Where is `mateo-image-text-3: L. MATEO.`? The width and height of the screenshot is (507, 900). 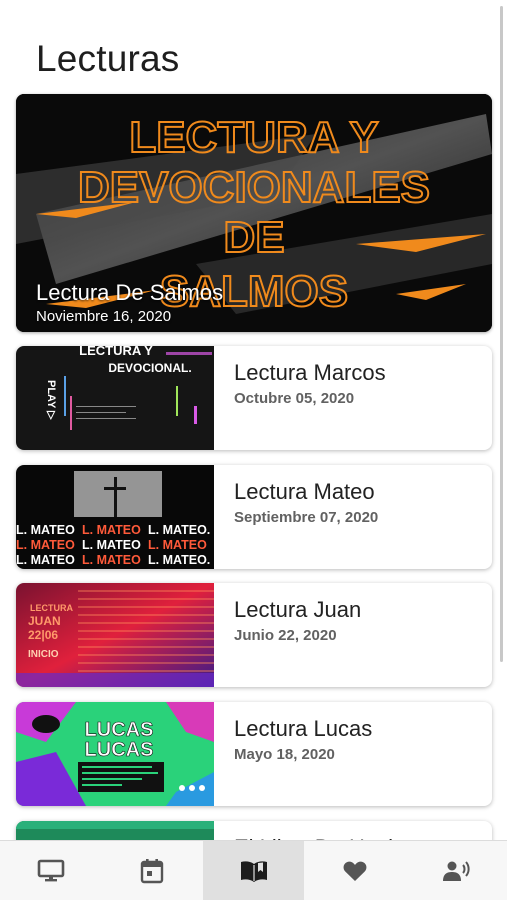
mateo-image-text-3: L. MATEO. is located at coordinates (179, 530).